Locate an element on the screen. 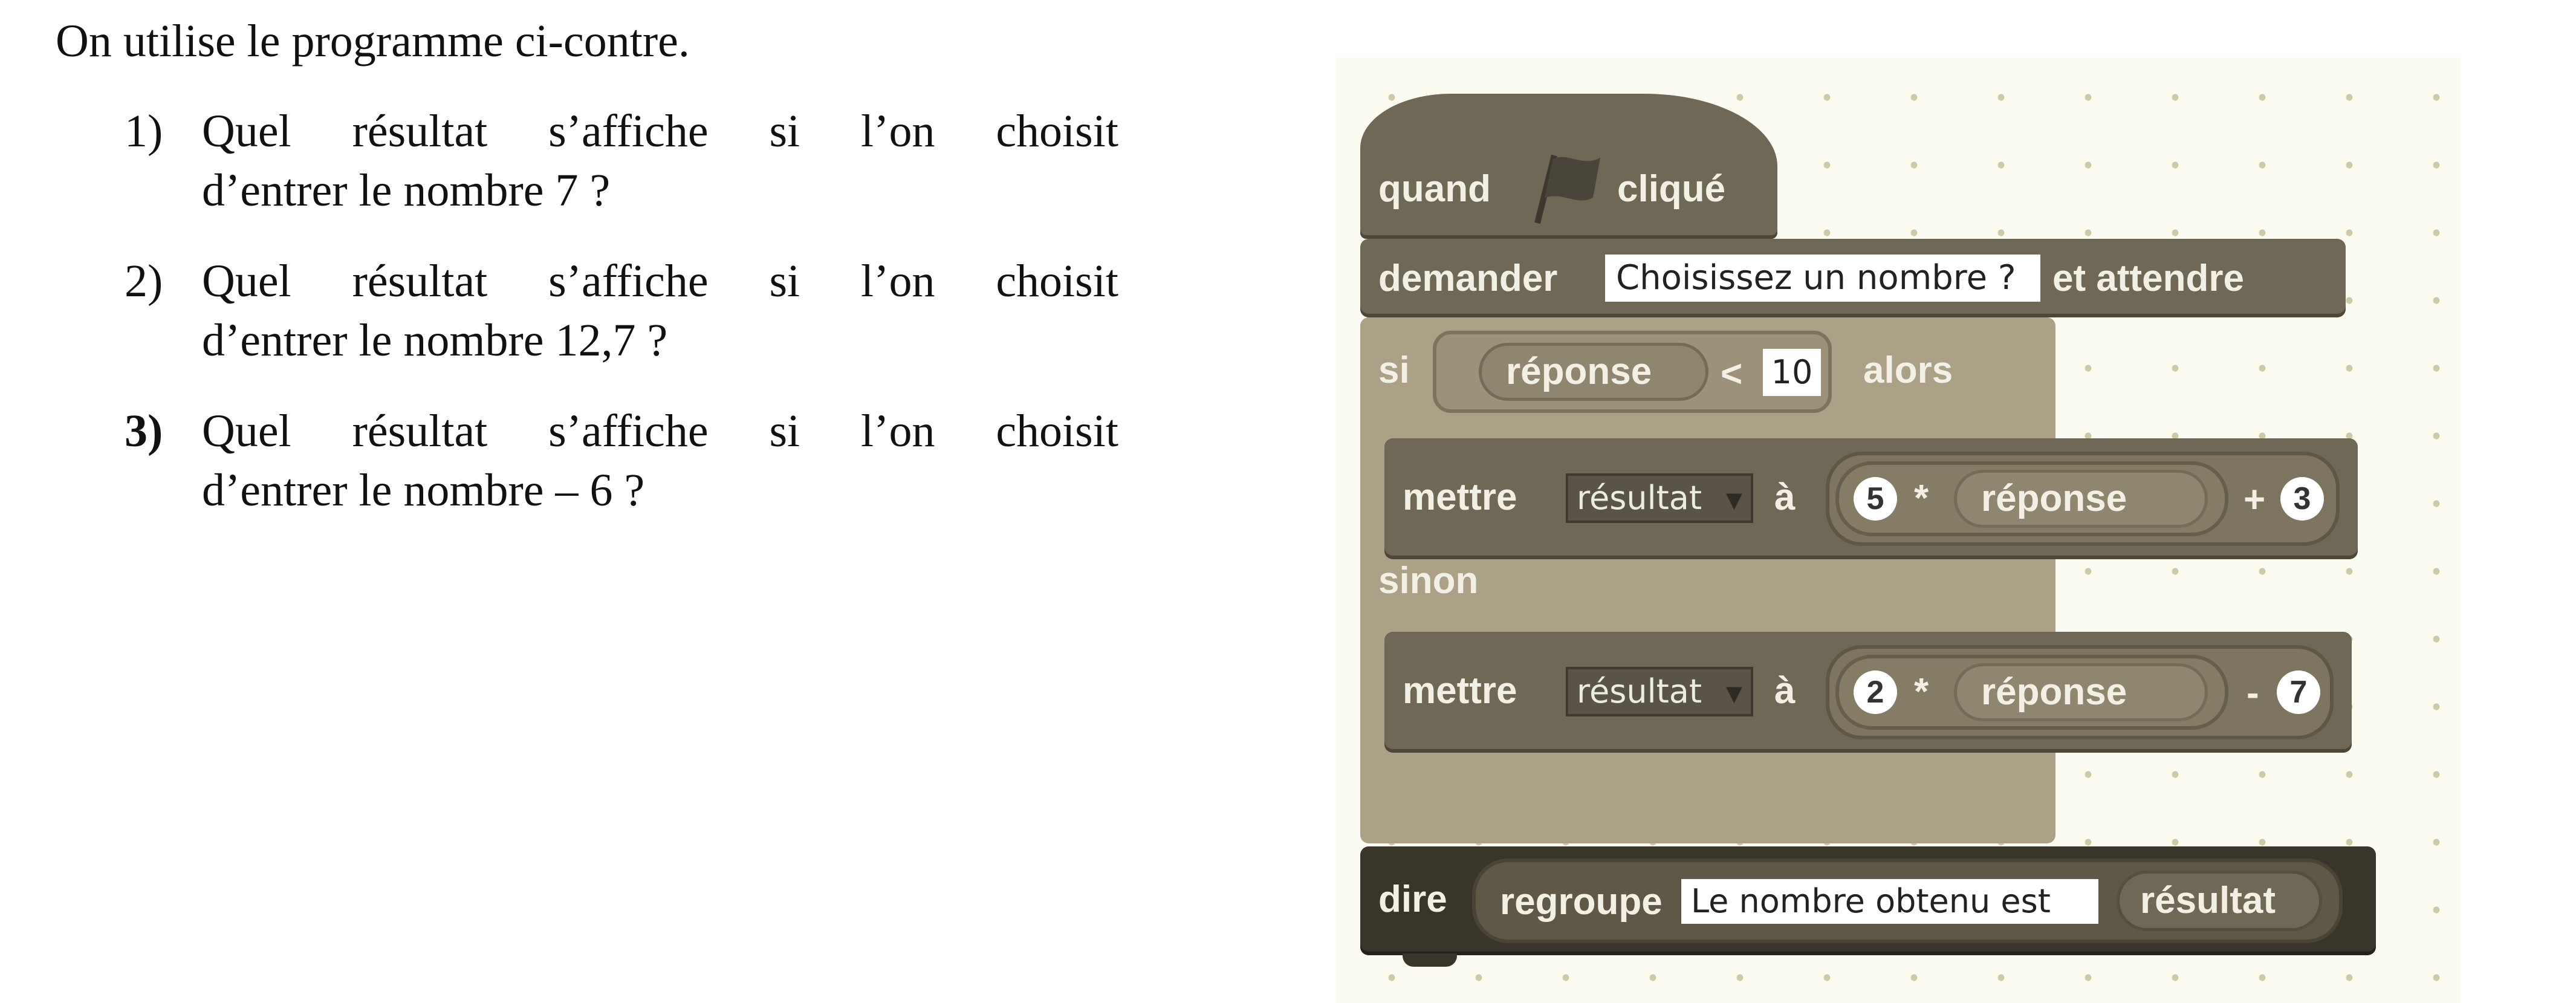 This screenshot has height=1003, width=2576. question-line-2: d’entrer le nombre 12,7 ? is located at coordinates (435, 340).